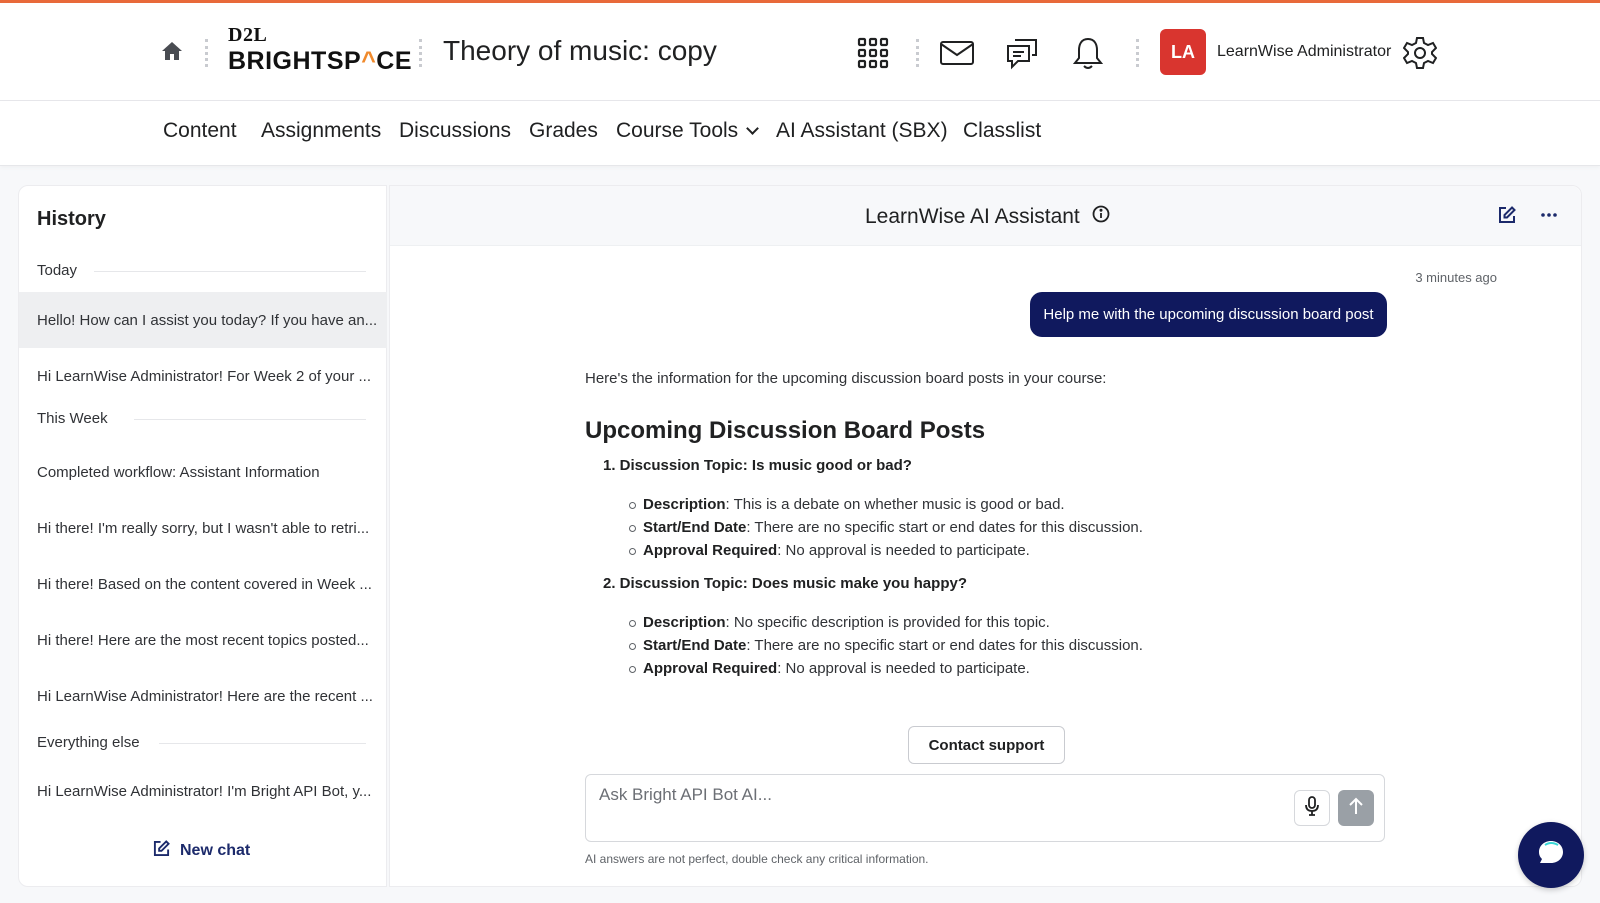  What do you see at coordinates (248, 35) in the screenshot?
I see `logo-top-text: D2L` at bounding box center [248, 35].